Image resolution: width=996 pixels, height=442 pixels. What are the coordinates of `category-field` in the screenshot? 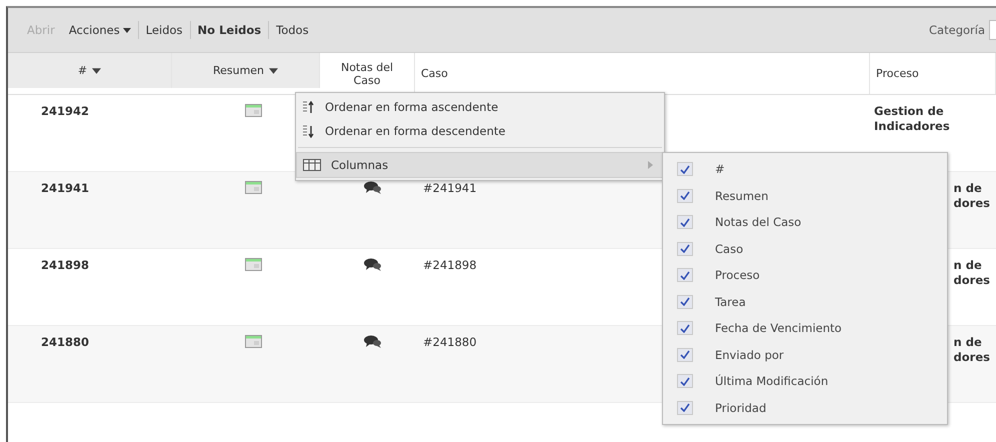 It's located at (992, 30).